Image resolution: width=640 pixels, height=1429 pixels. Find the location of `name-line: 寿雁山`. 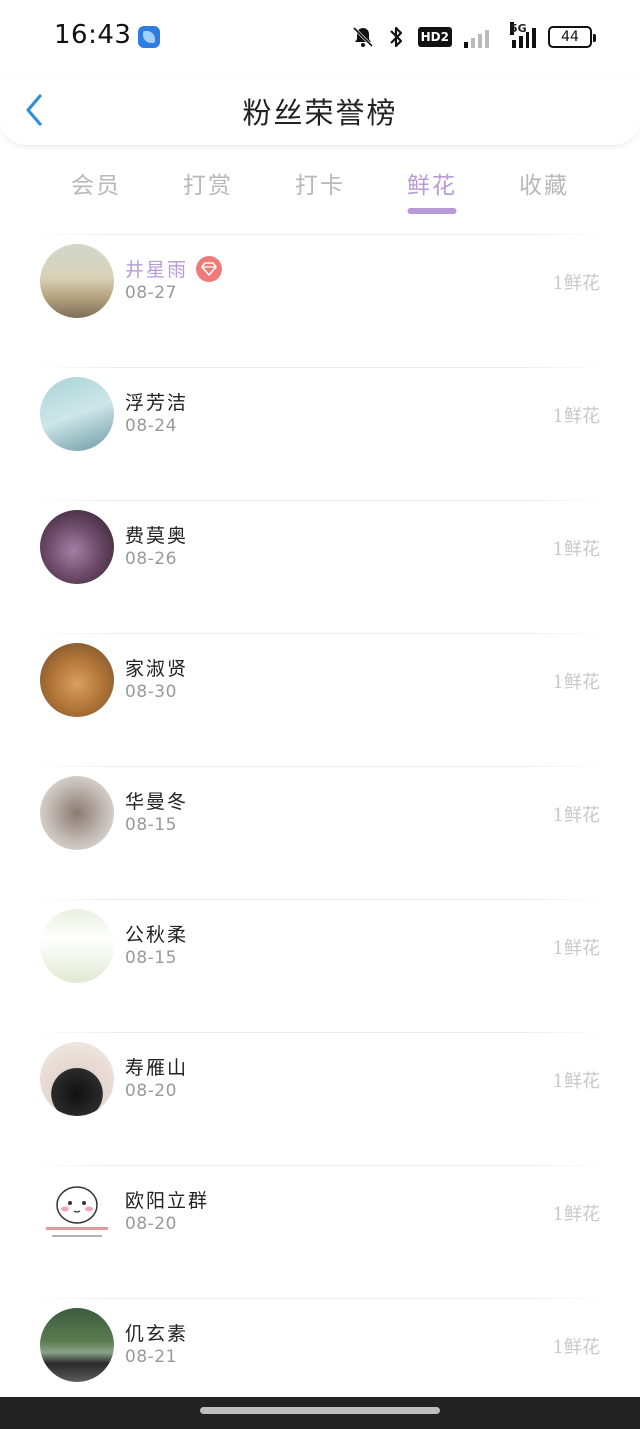

name-line: 寿雁山 is located at coordinates (156, 1066).